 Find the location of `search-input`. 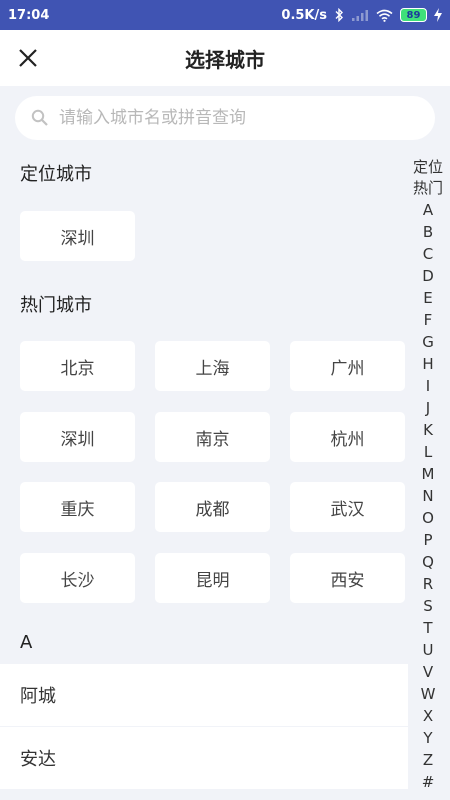

search-input is located at coordinates (229, 118).